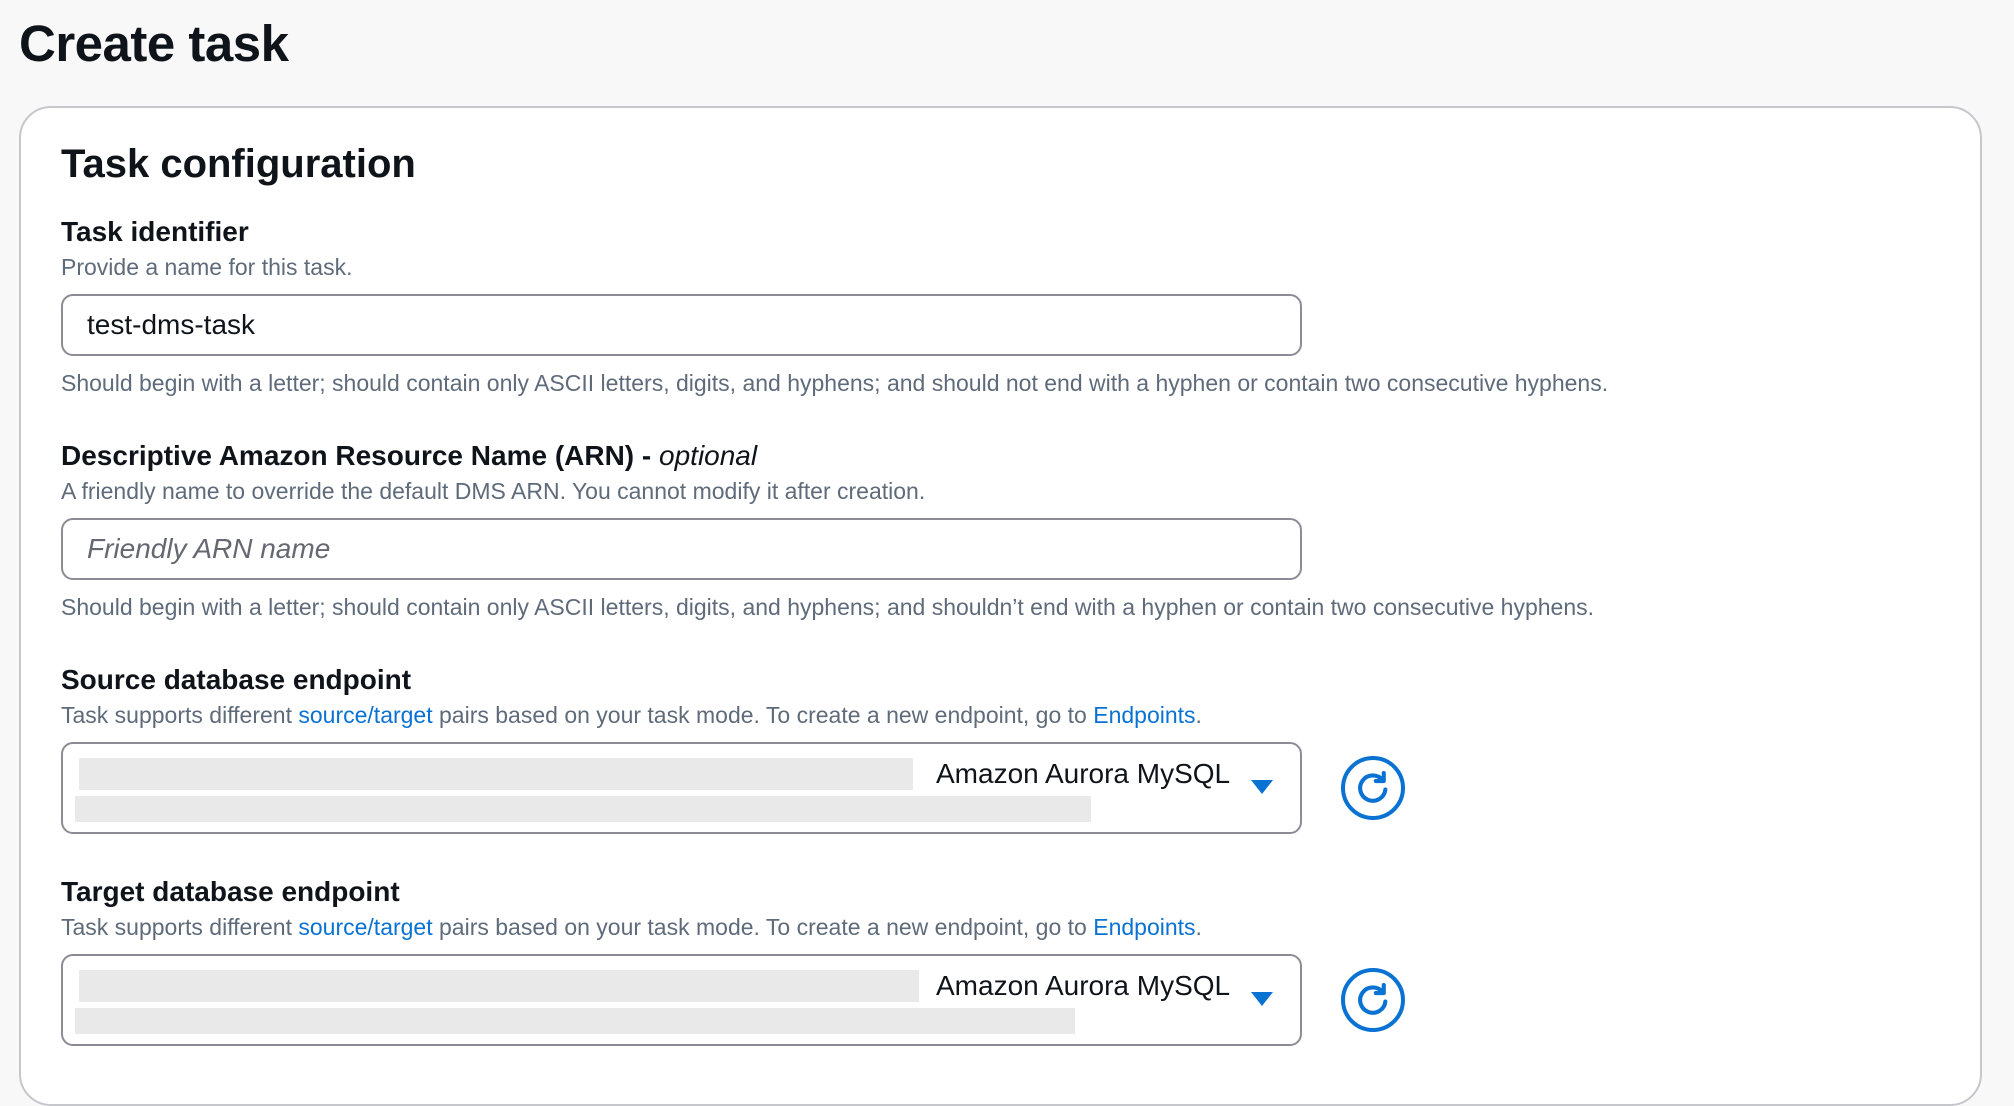 Image resolution: width=2014 pixels, height=1106 pixels. I want to click on target-endpoint-label: Target database endpoint, so click(230, 891).